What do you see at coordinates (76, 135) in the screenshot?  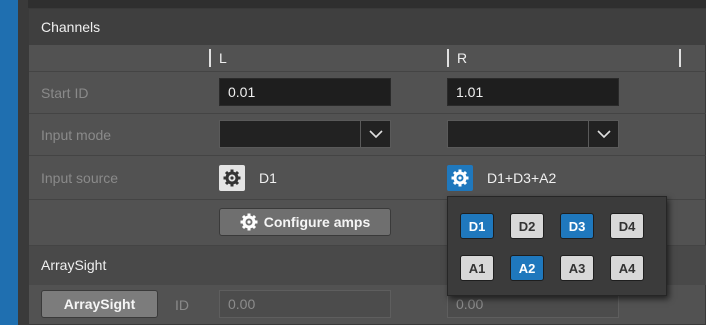 I see `input-mode-label: Input mode` at bounding box center [76, 135].